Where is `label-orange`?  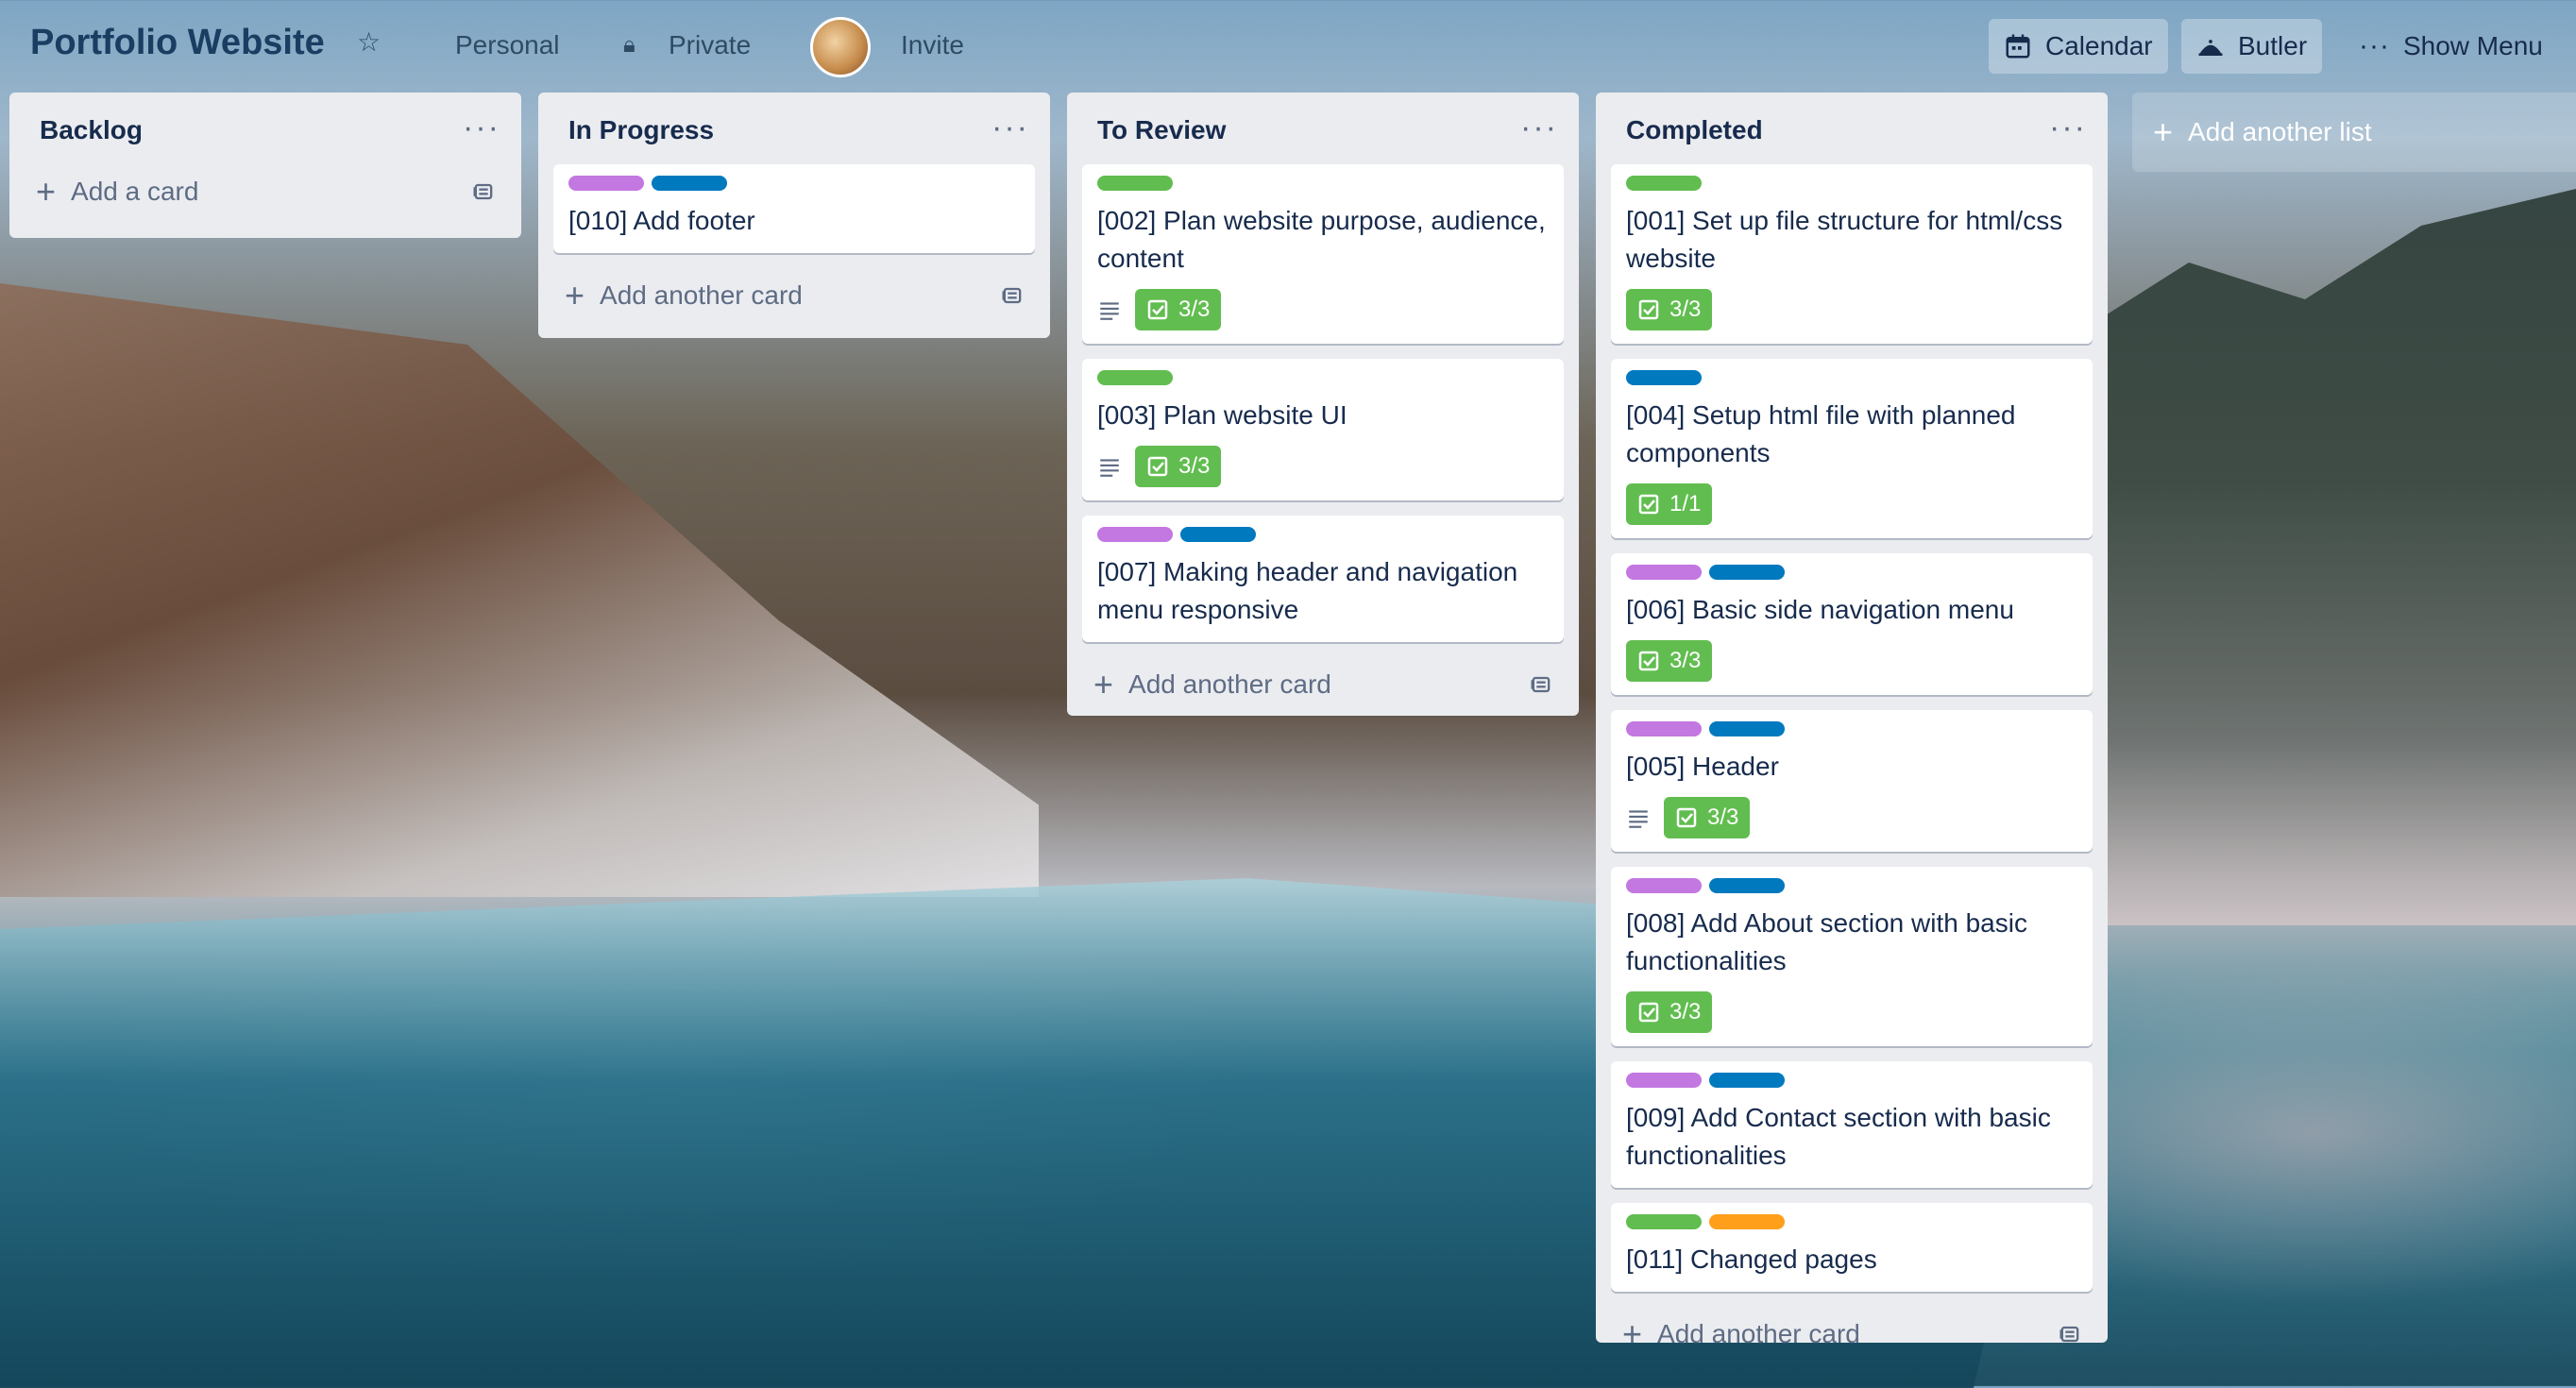
label-orange is located at coordinates (1747, 1221).